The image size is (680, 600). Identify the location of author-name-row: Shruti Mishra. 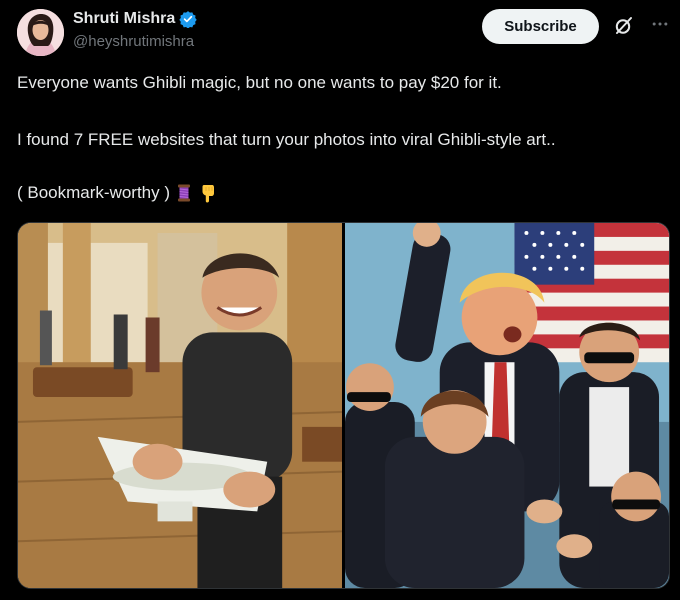
(135, 19).